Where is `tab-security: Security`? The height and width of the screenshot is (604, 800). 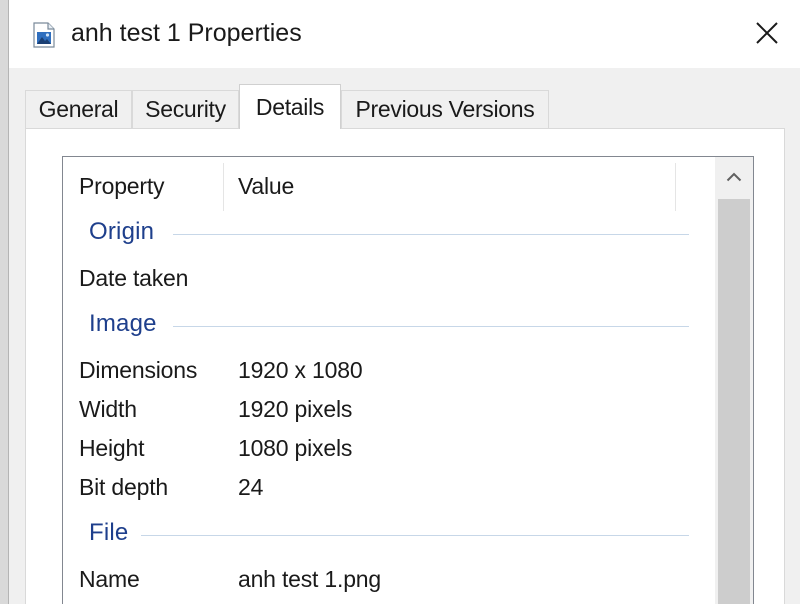
tab-security: Security is located at coordinates (185, 109).